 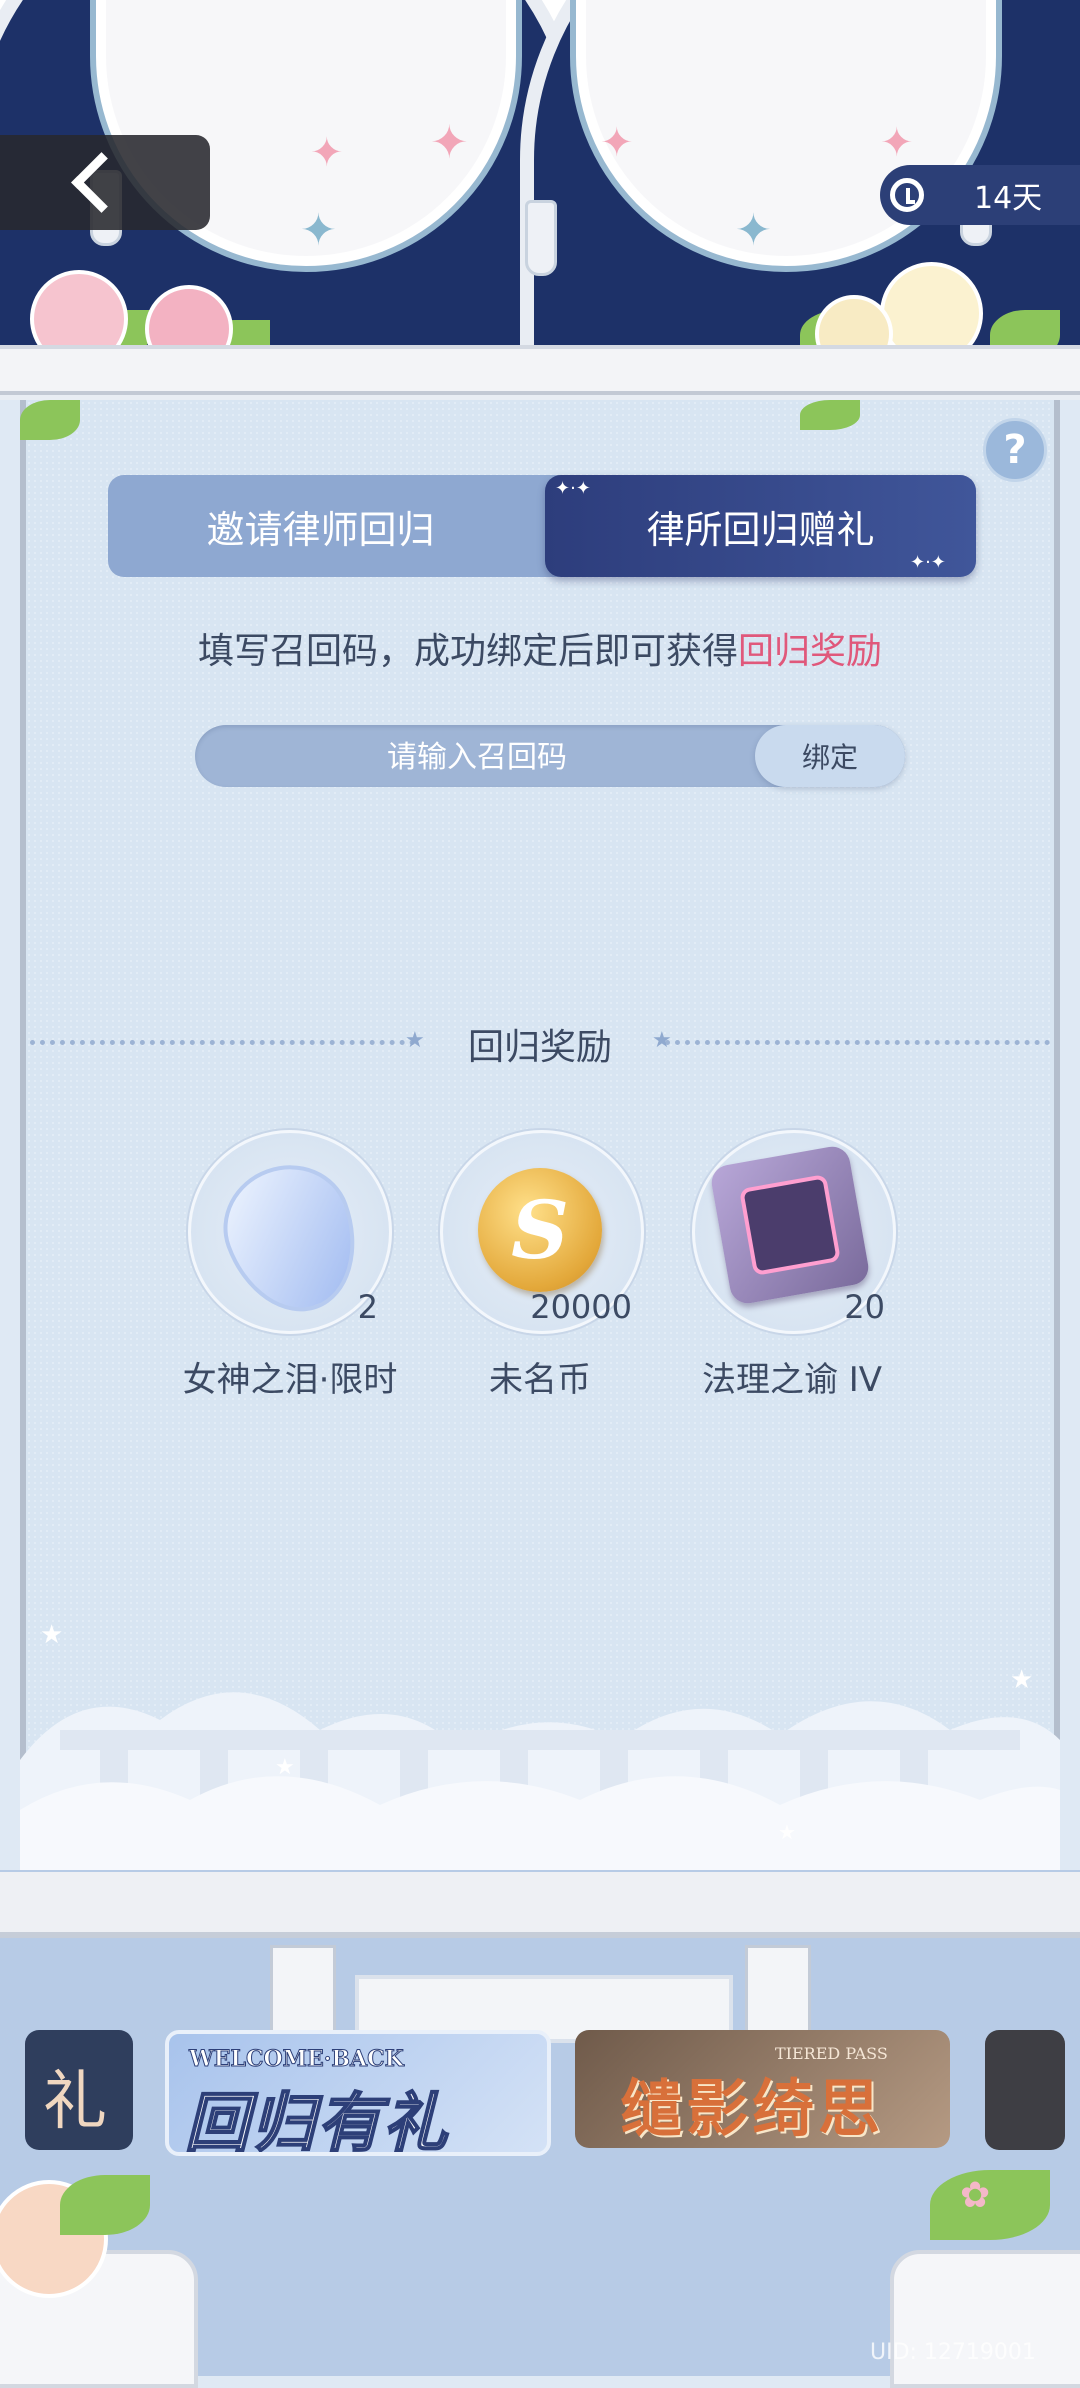 What do you see at coordinates (320, 526) in the screenshot?
I see `tab-invite-lawyer: 邀请律师回归` at bounding box center [320, 526].